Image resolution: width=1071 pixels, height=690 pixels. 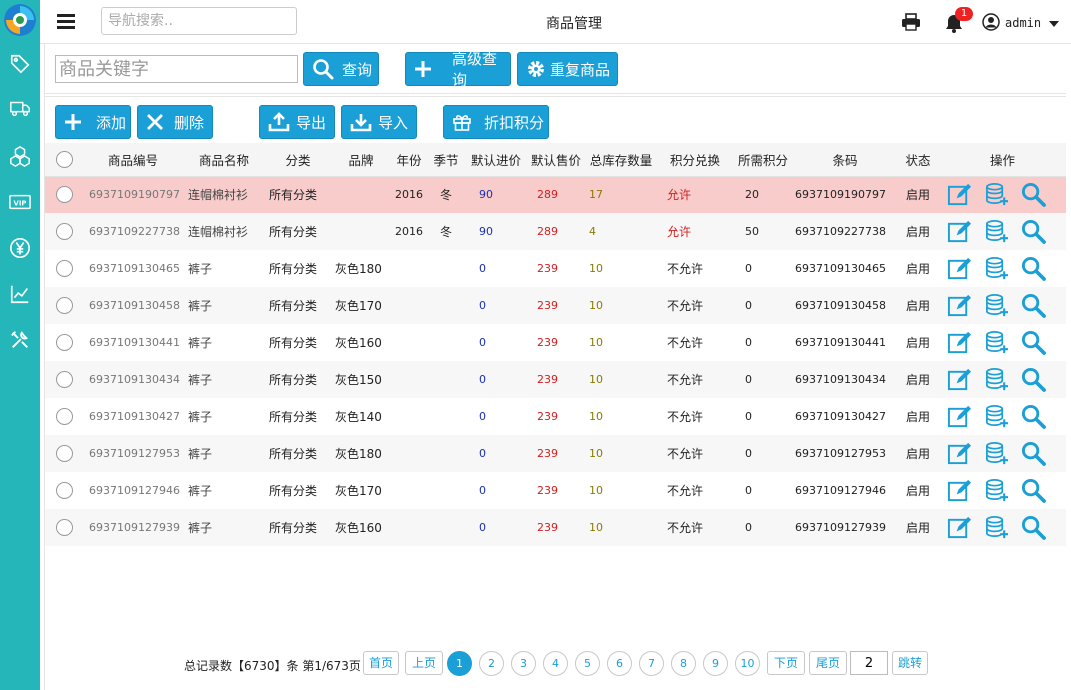 I want to click on prev-page-button: 上页, so click(x=424, y=663).